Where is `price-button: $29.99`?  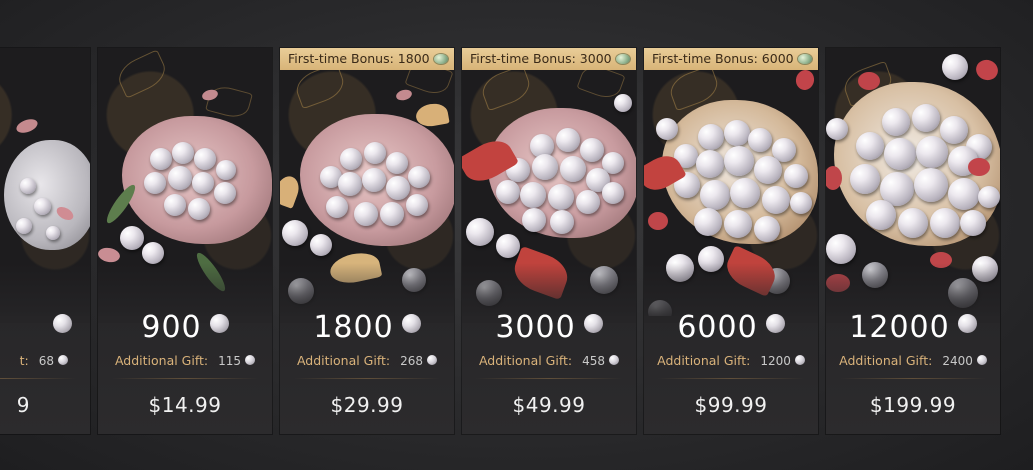
price-button: $29.99 is located at coordinates (367, 405).